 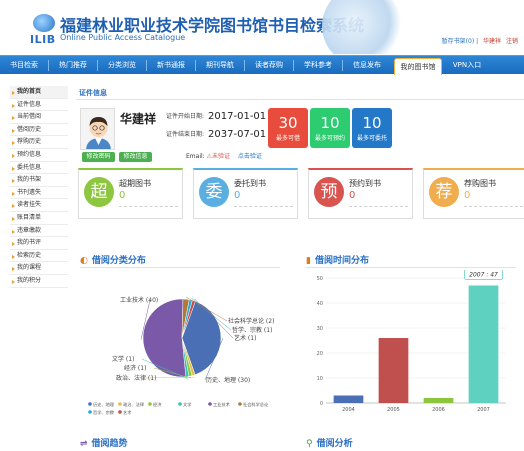 I want to click on legend-label: 经济, so click(x=157, y=404).